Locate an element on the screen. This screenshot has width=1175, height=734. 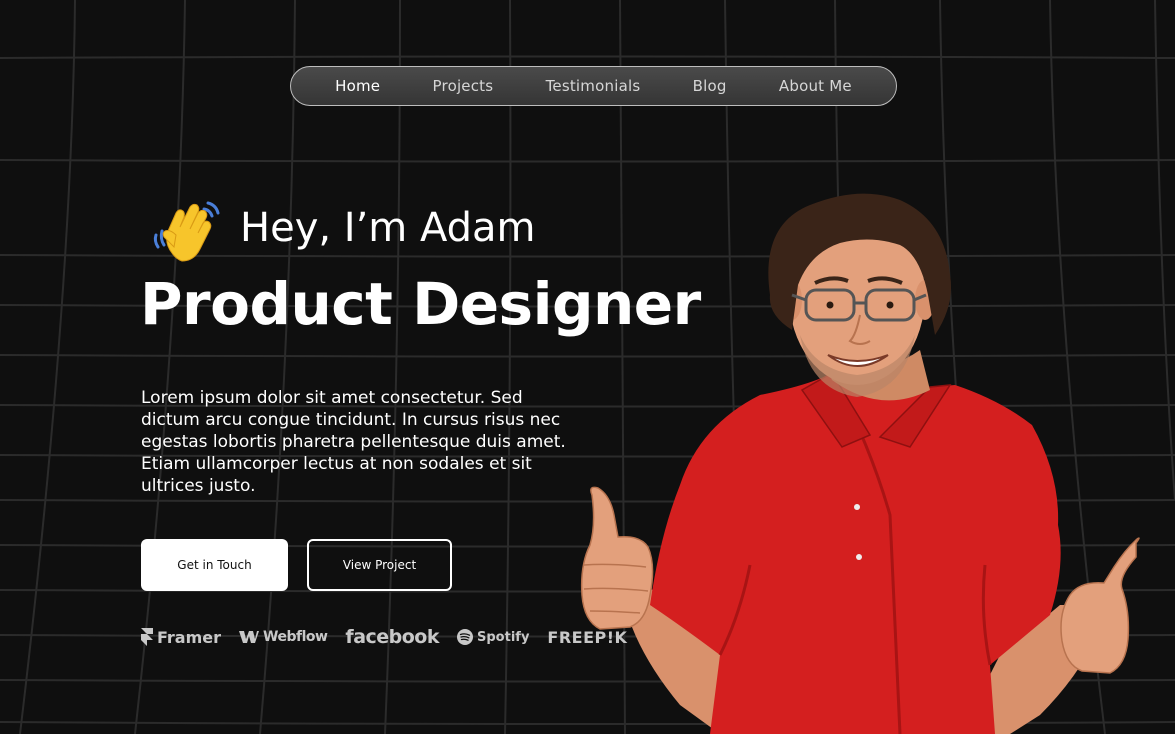
nav-item-blog: Blog is located at coordinates (710, 86).